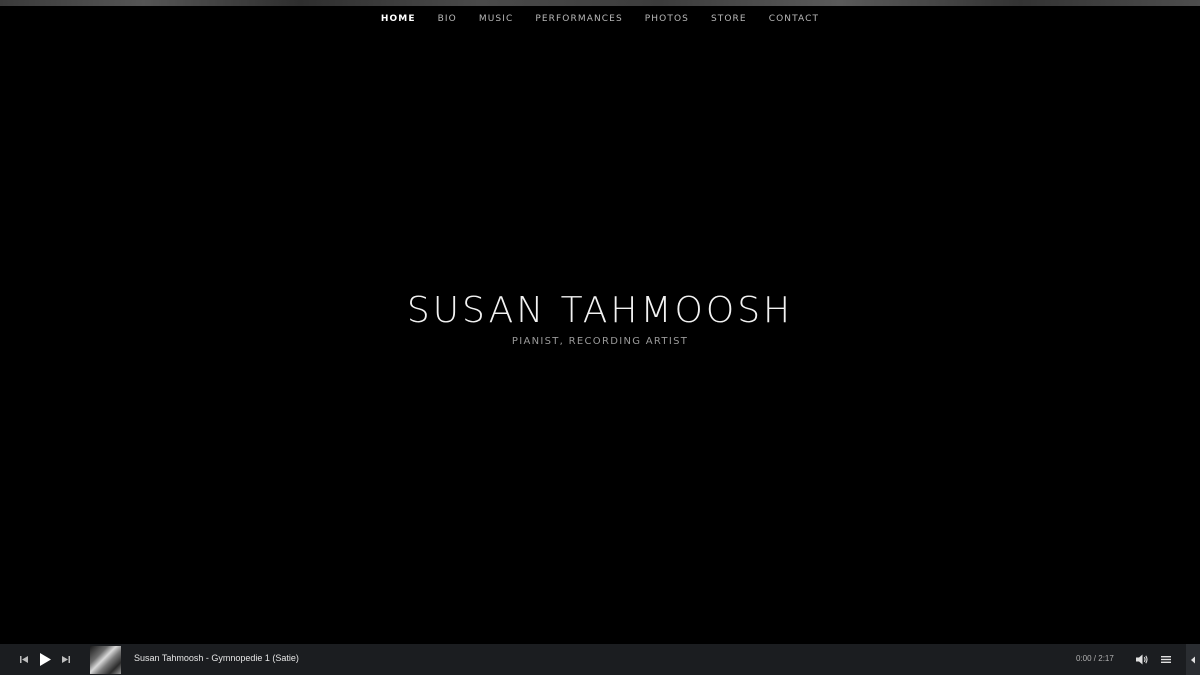 The image size is (1200, 675). What do you see at coordinates (729, 19) in the screenshot?
I see `nav-item-store: STORE` at bounding box center [729, 19].